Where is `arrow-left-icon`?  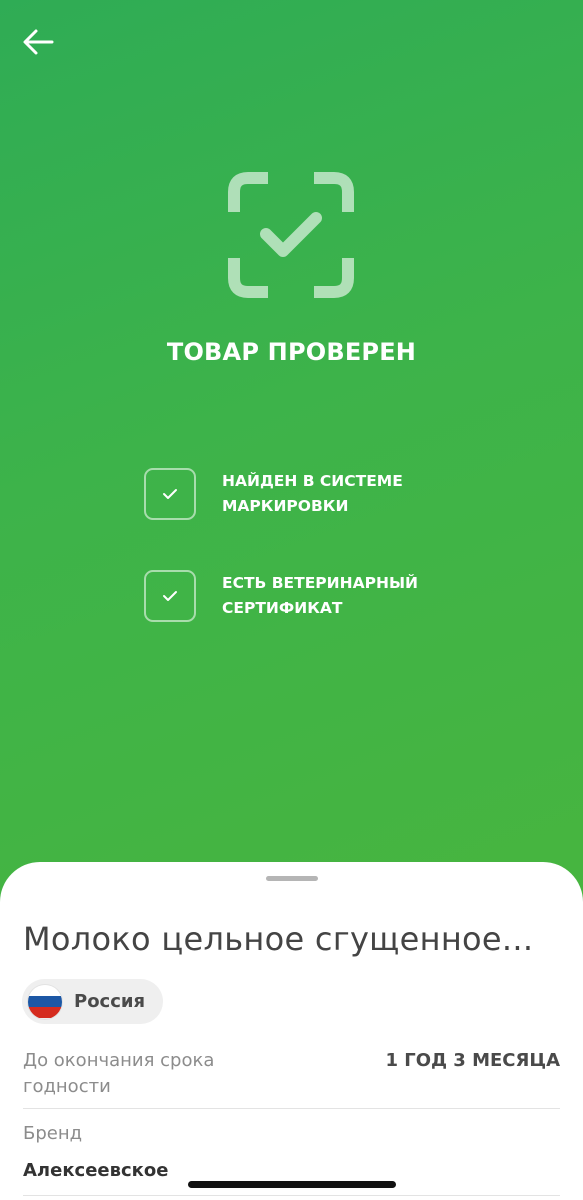
arrow-left-icon is located at coordinates (38, 42).